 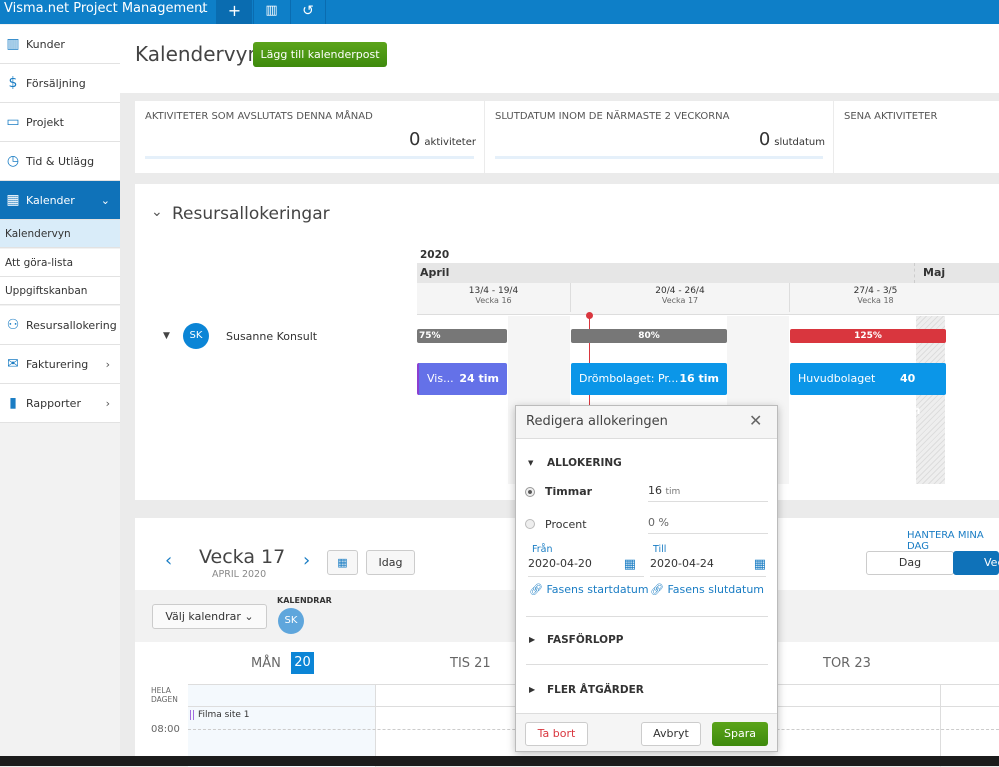 What do you see at coordinates (435, 255) in the screenshot?
I see `year-label: 2020` at bounding box center [435, 255].